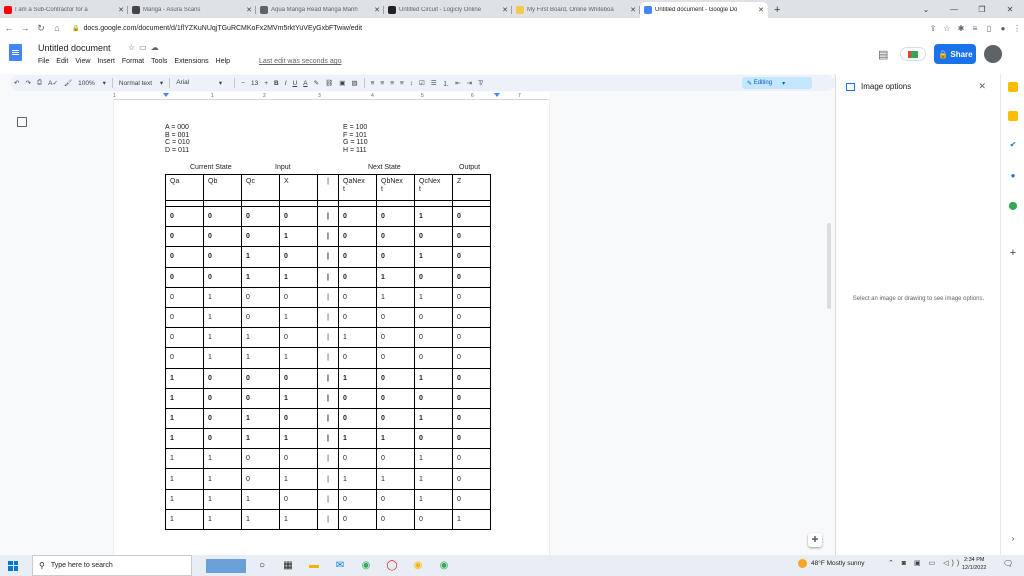 This screenshot has width=1024, height=576. Describe the element at coordinates (982, 9) in the screenshot. I see `restore-icon: ❐` at that location.